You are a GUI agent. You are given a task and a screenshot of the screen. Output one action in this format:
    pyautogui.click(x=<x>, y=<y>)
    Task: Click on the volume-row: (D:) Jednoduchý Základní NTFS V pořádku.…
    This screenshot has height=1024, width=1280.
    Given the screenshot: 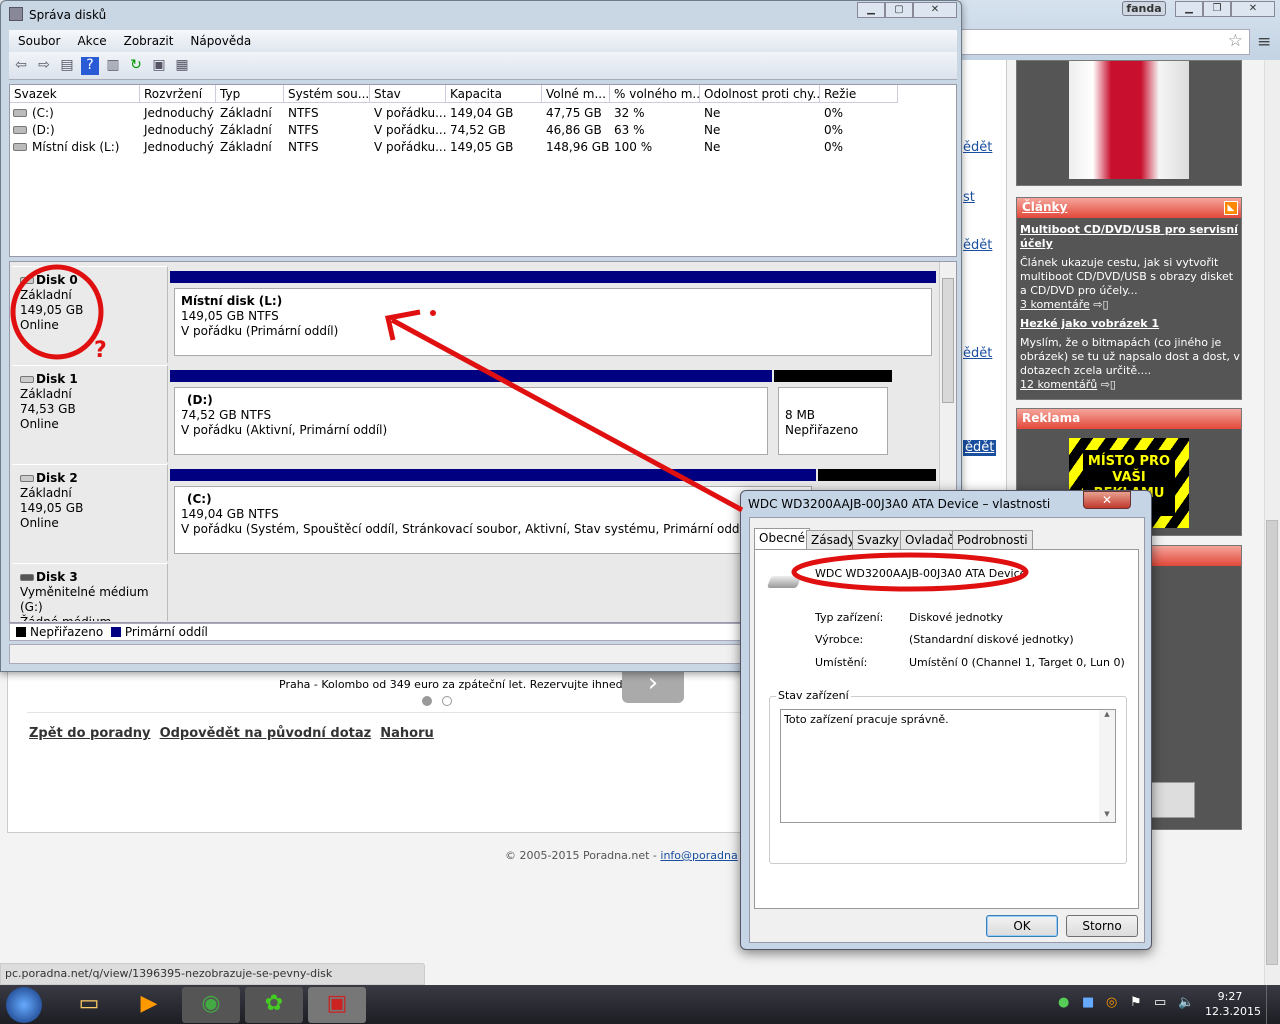 What is the action you would take?
    pyautogui.click(x=483, y=130)
    